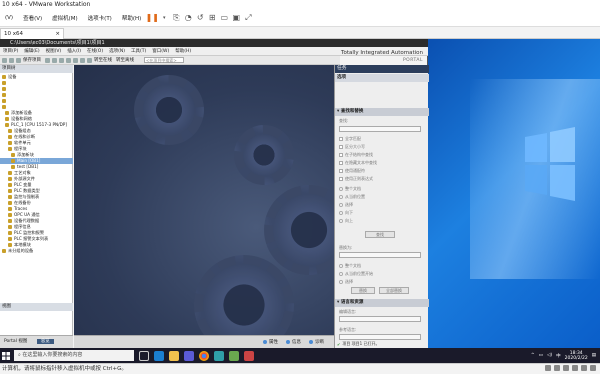 The image size is (600, 374). Describe the element at coordinates (352, 147) in the screenshot. I see `find-option-checkbox: 区分大小写` at that location.